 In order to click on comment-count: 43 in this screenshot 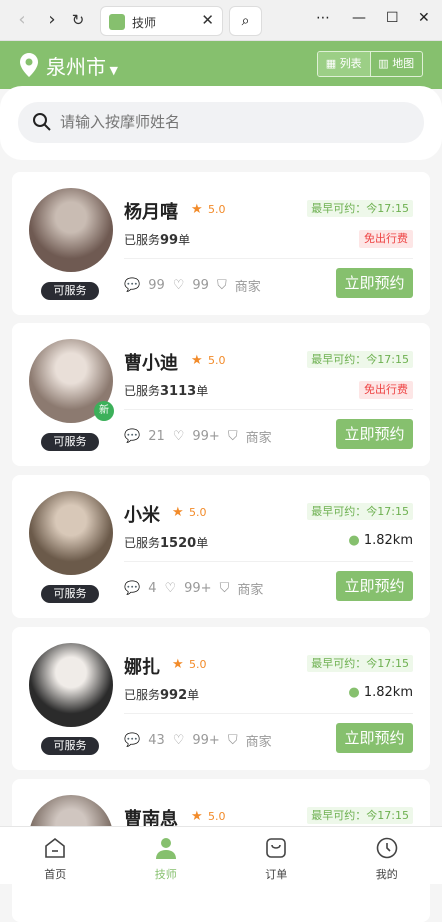, I will do `click(156, 740)`.